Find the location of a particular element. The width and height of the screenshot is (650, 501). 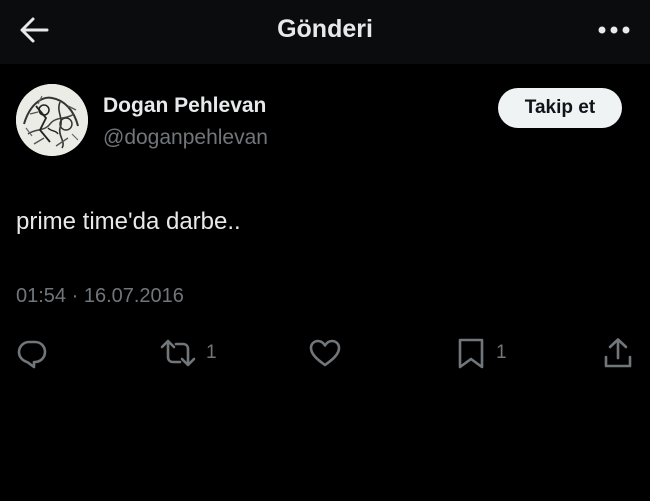

retweet-icon is located at coordinates (178, 353).